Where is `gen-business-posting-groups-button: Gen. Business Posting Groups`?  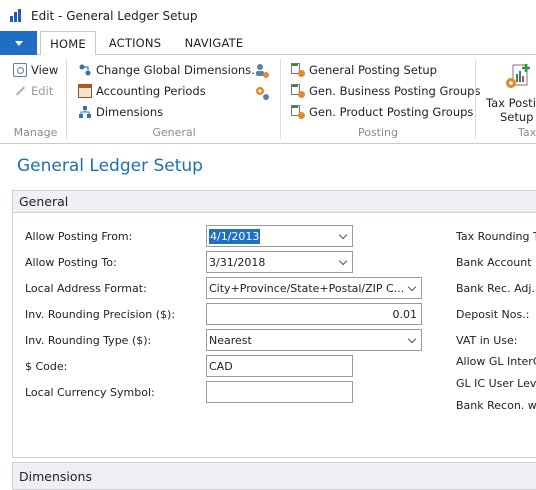 gen-business-posting-groups-button: Gen. Business Posting Groups is located at coordinates (385, 91).